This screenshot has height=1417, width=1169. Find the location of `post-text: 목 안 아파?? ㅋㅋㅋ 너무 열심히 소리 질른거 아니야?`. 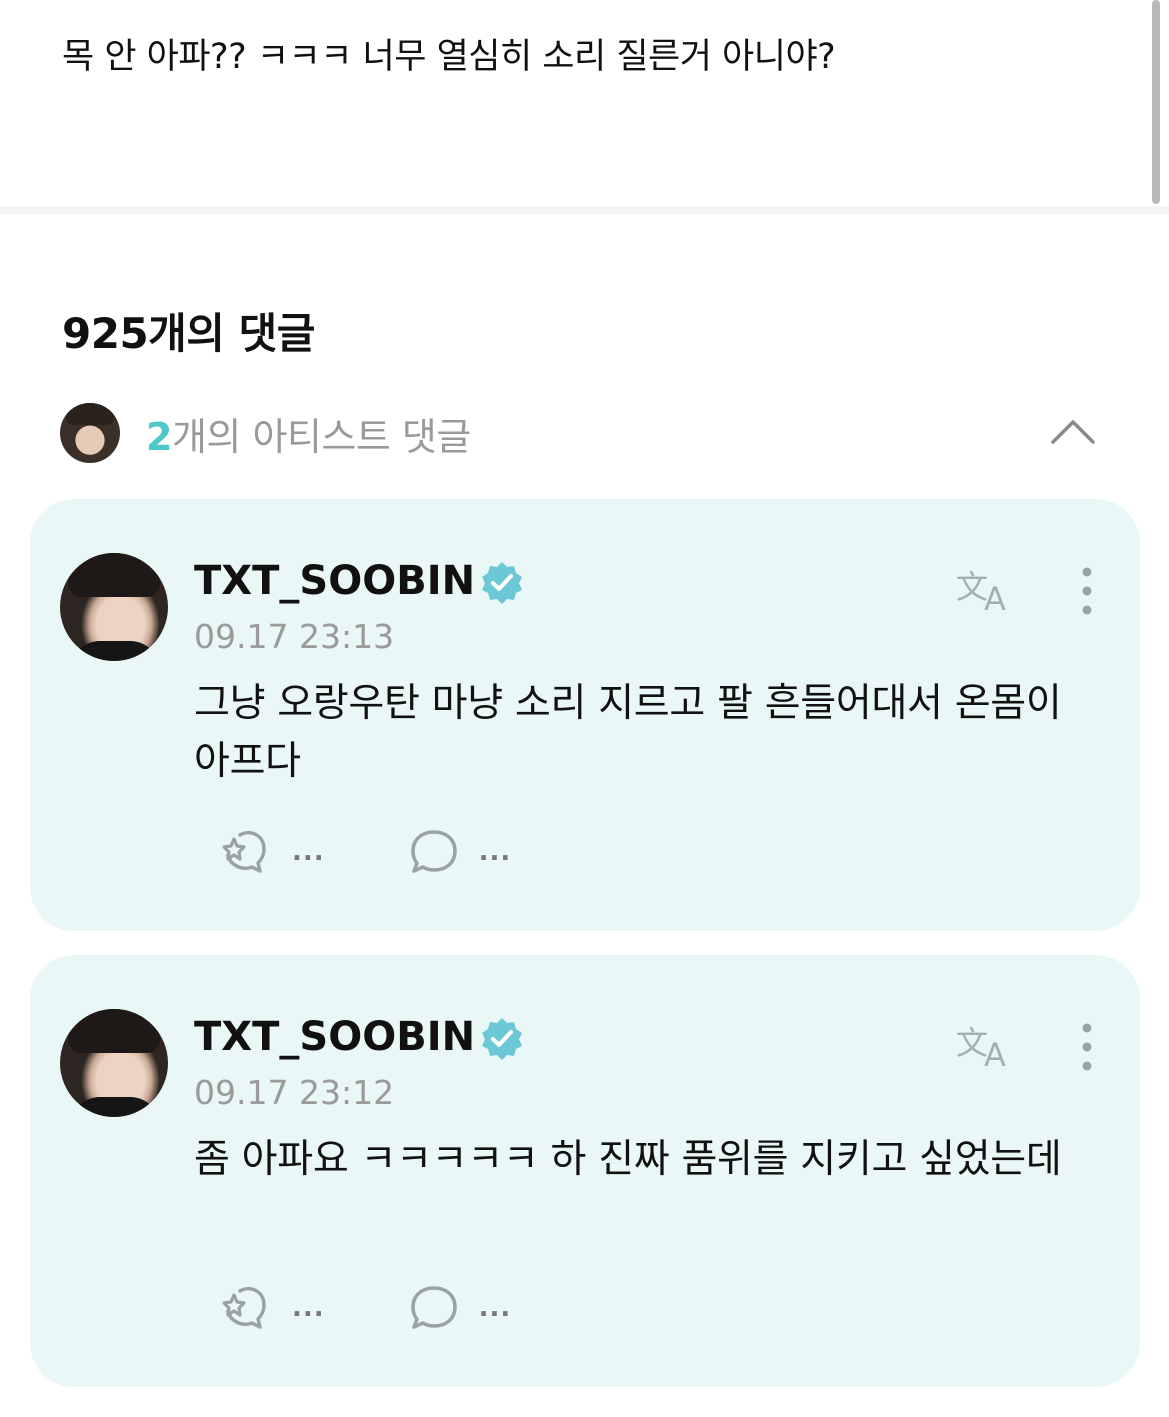

post-text: 목 안 아파?? ㅋㅋㅋ 너무 열심히 소리 질른거 아니야? is located at coordinates (449, 57).